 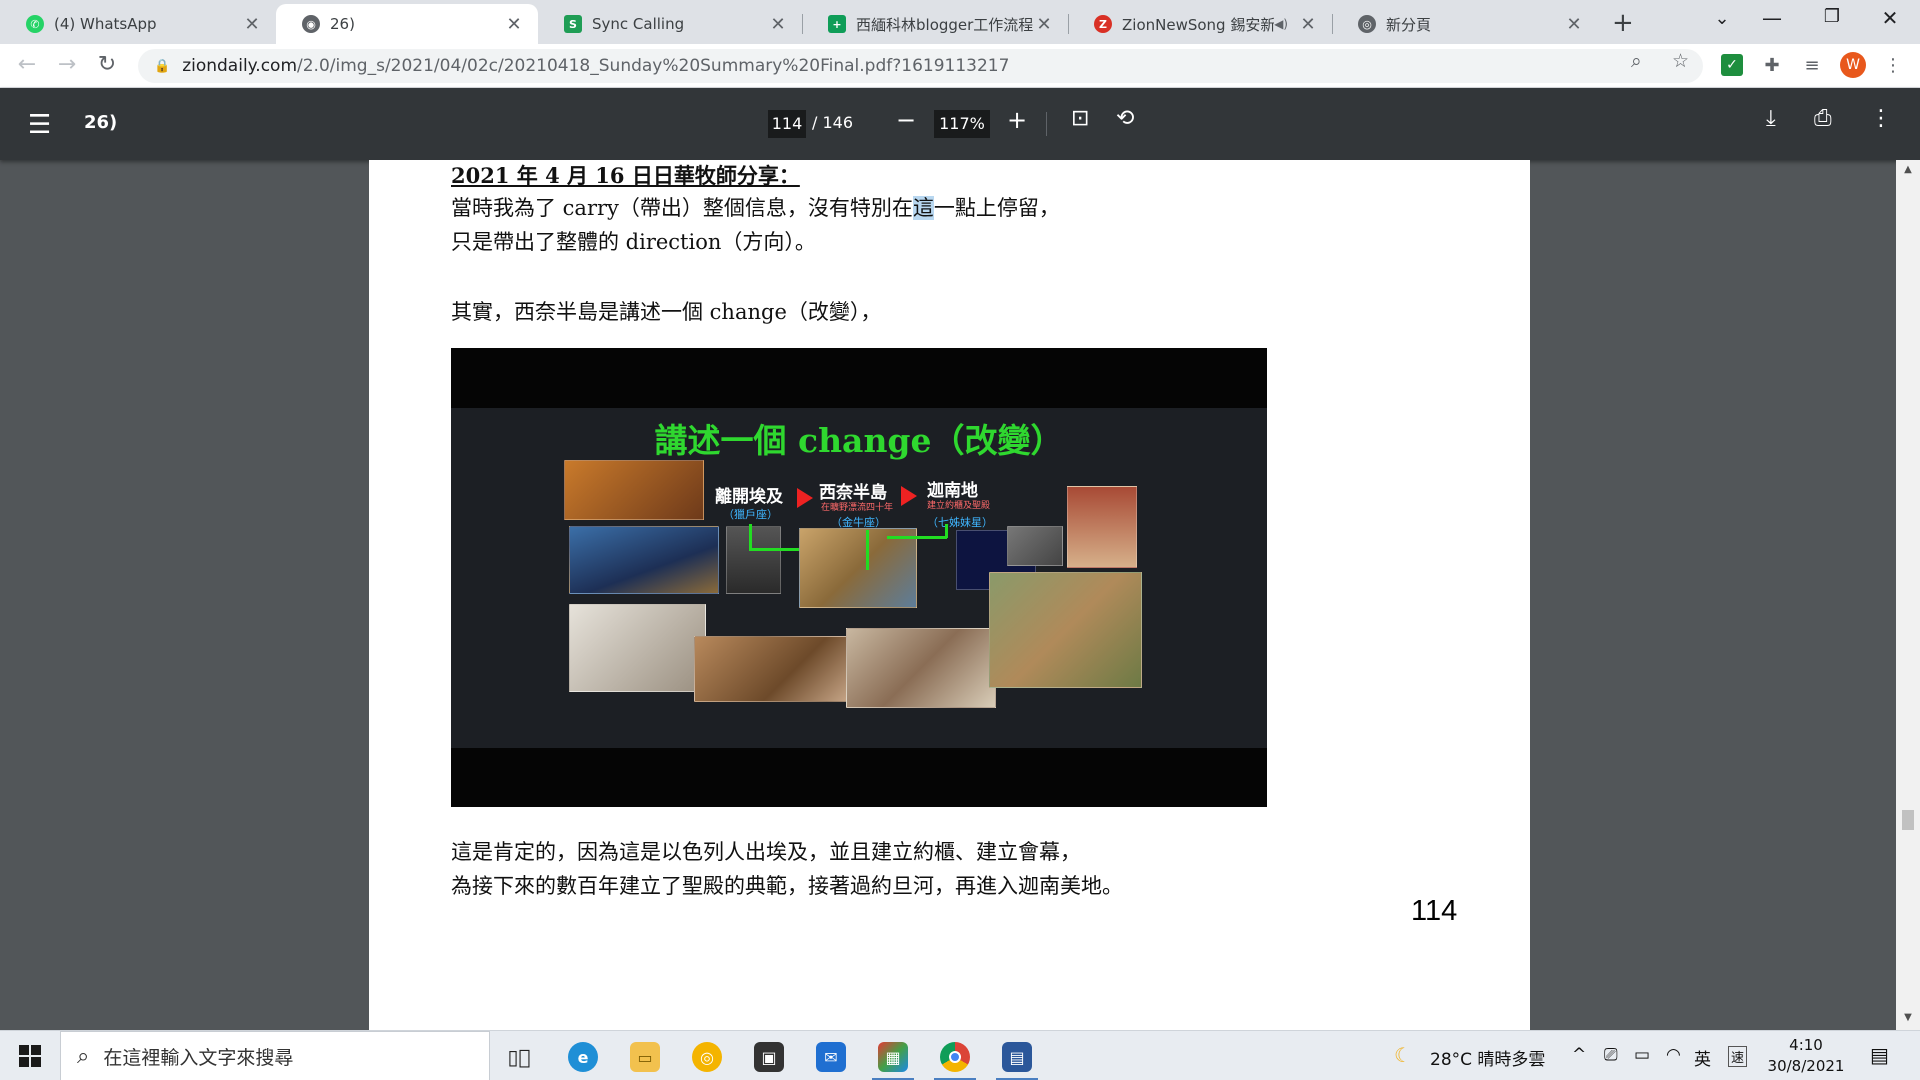 What do you see at coordinates (138, 24) in the screenshot?
I see `tab-whatsapp: ✆ (4) WhatsApp ✕` at bounding box center [138, 24].